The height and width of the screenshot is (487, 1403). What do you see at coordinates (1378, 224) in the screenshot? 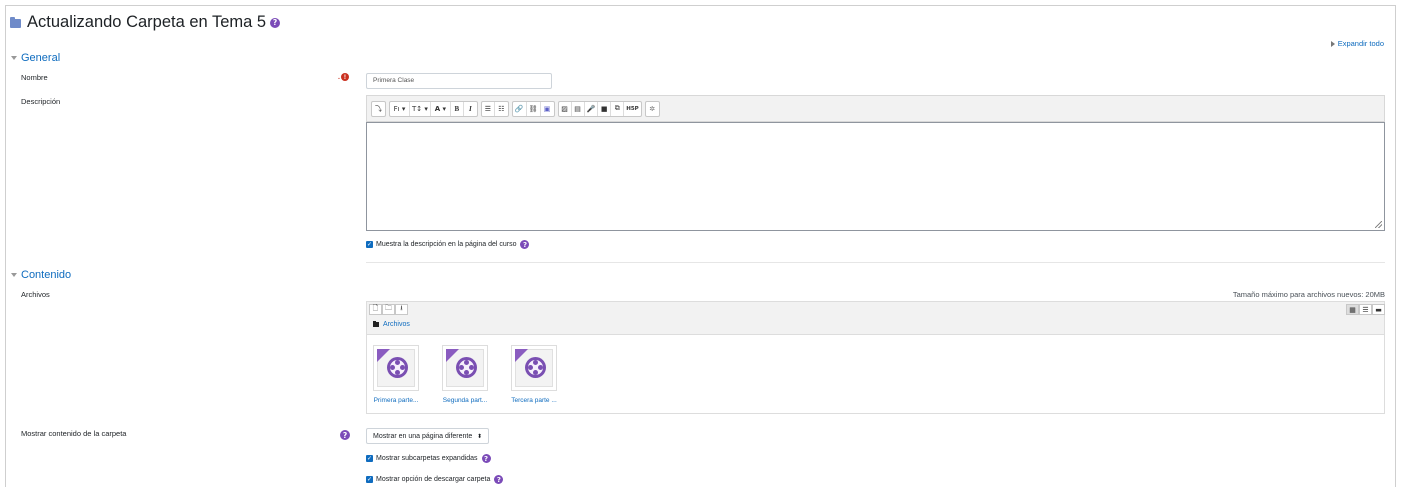
I see `resize-grip-icon` at bounding box center [1378, 224].